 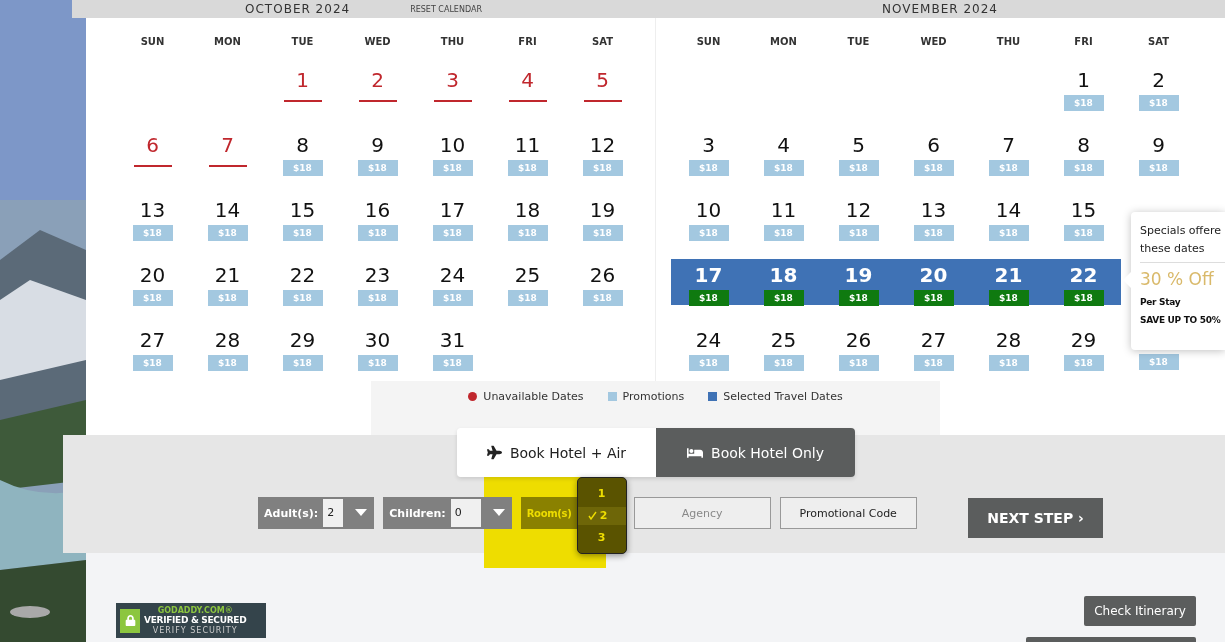 I want to click on room-option: 3, so click(x=601, y=537).